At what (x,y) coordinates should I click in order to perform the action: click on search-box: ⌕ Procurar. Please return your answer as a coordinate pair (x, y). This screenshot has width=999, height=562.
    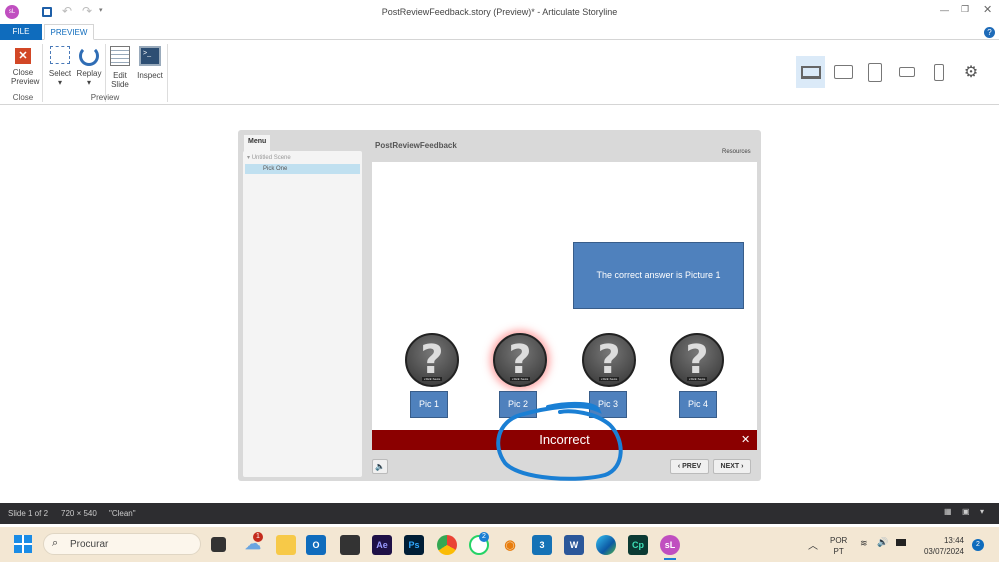
    Looking at the image, I should click on (122, 544).